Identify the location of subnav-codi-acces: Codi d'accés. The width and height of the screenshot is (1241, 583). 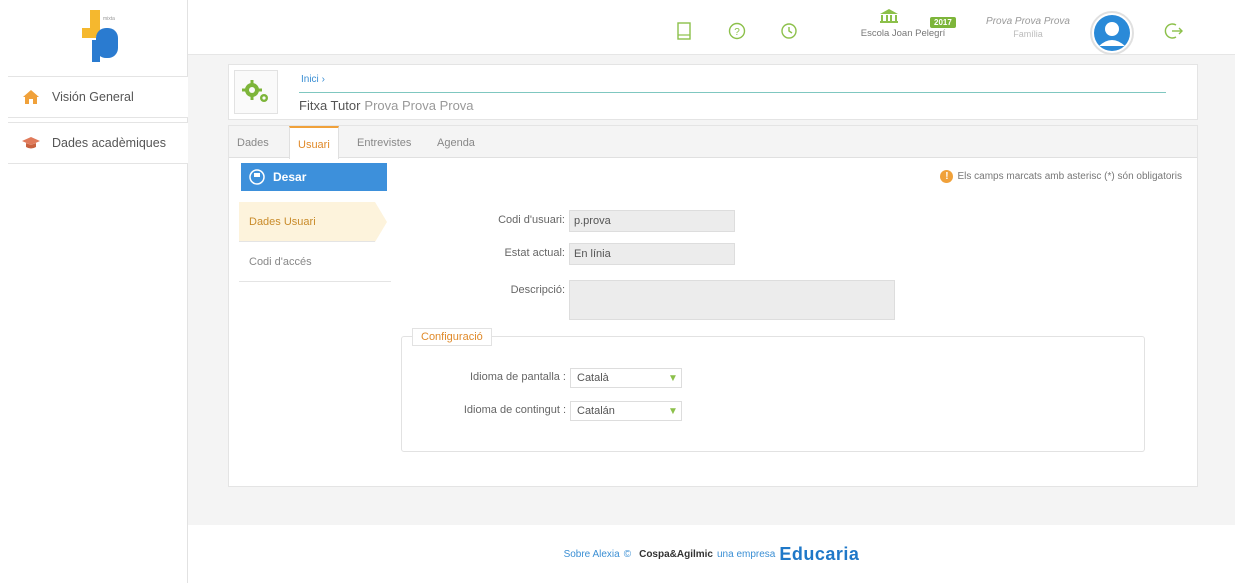
(315, 262).